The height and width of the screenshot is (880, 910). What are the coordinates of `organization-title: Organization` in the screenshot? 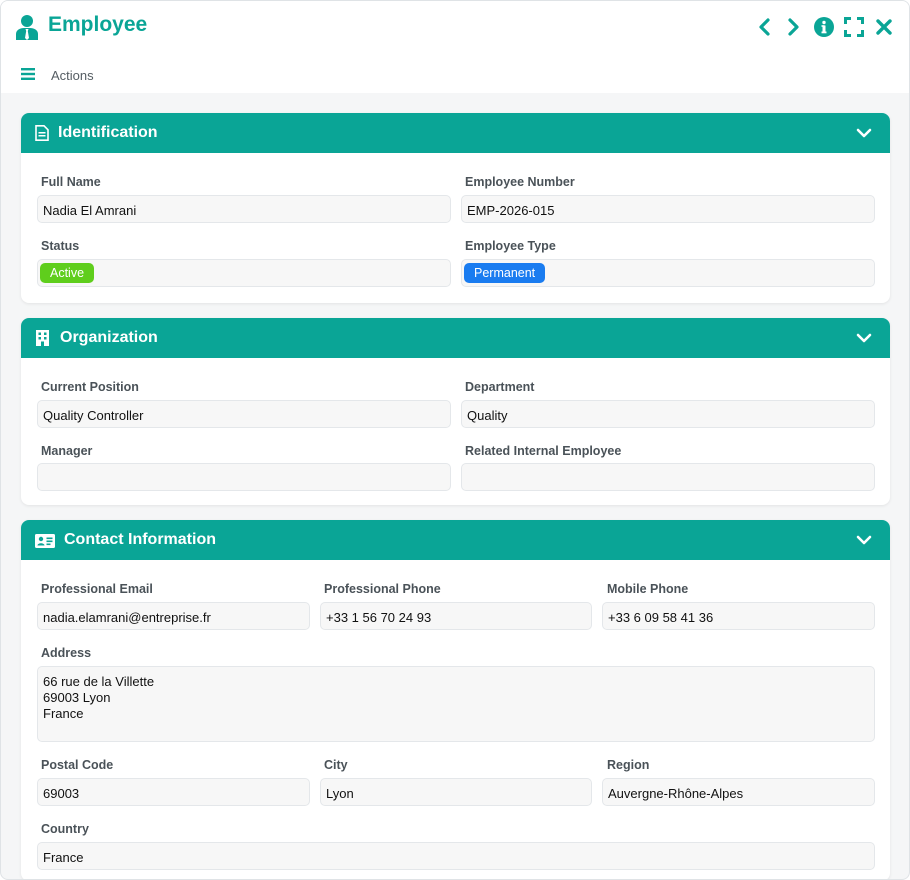 It's located at (109, 337).